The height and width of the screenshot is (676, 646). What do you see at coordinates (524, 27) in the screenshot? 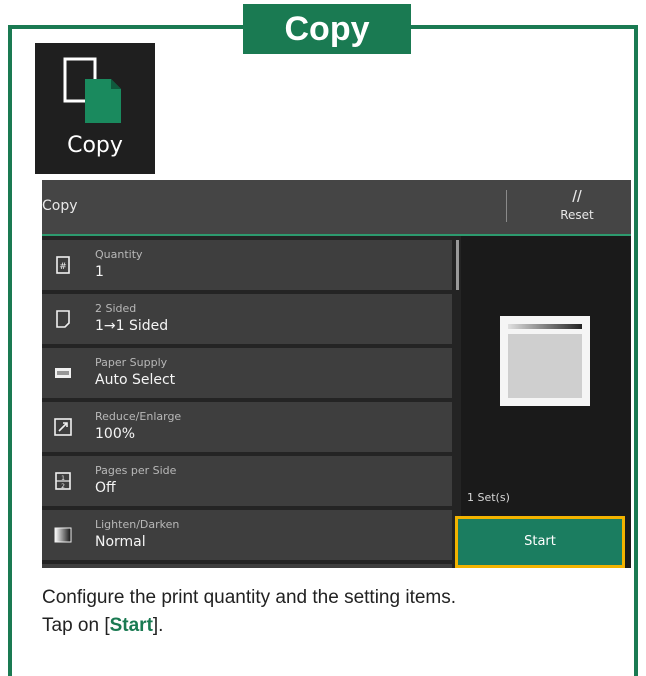
I see `frame-top-right` at bounding box center [524, 27].